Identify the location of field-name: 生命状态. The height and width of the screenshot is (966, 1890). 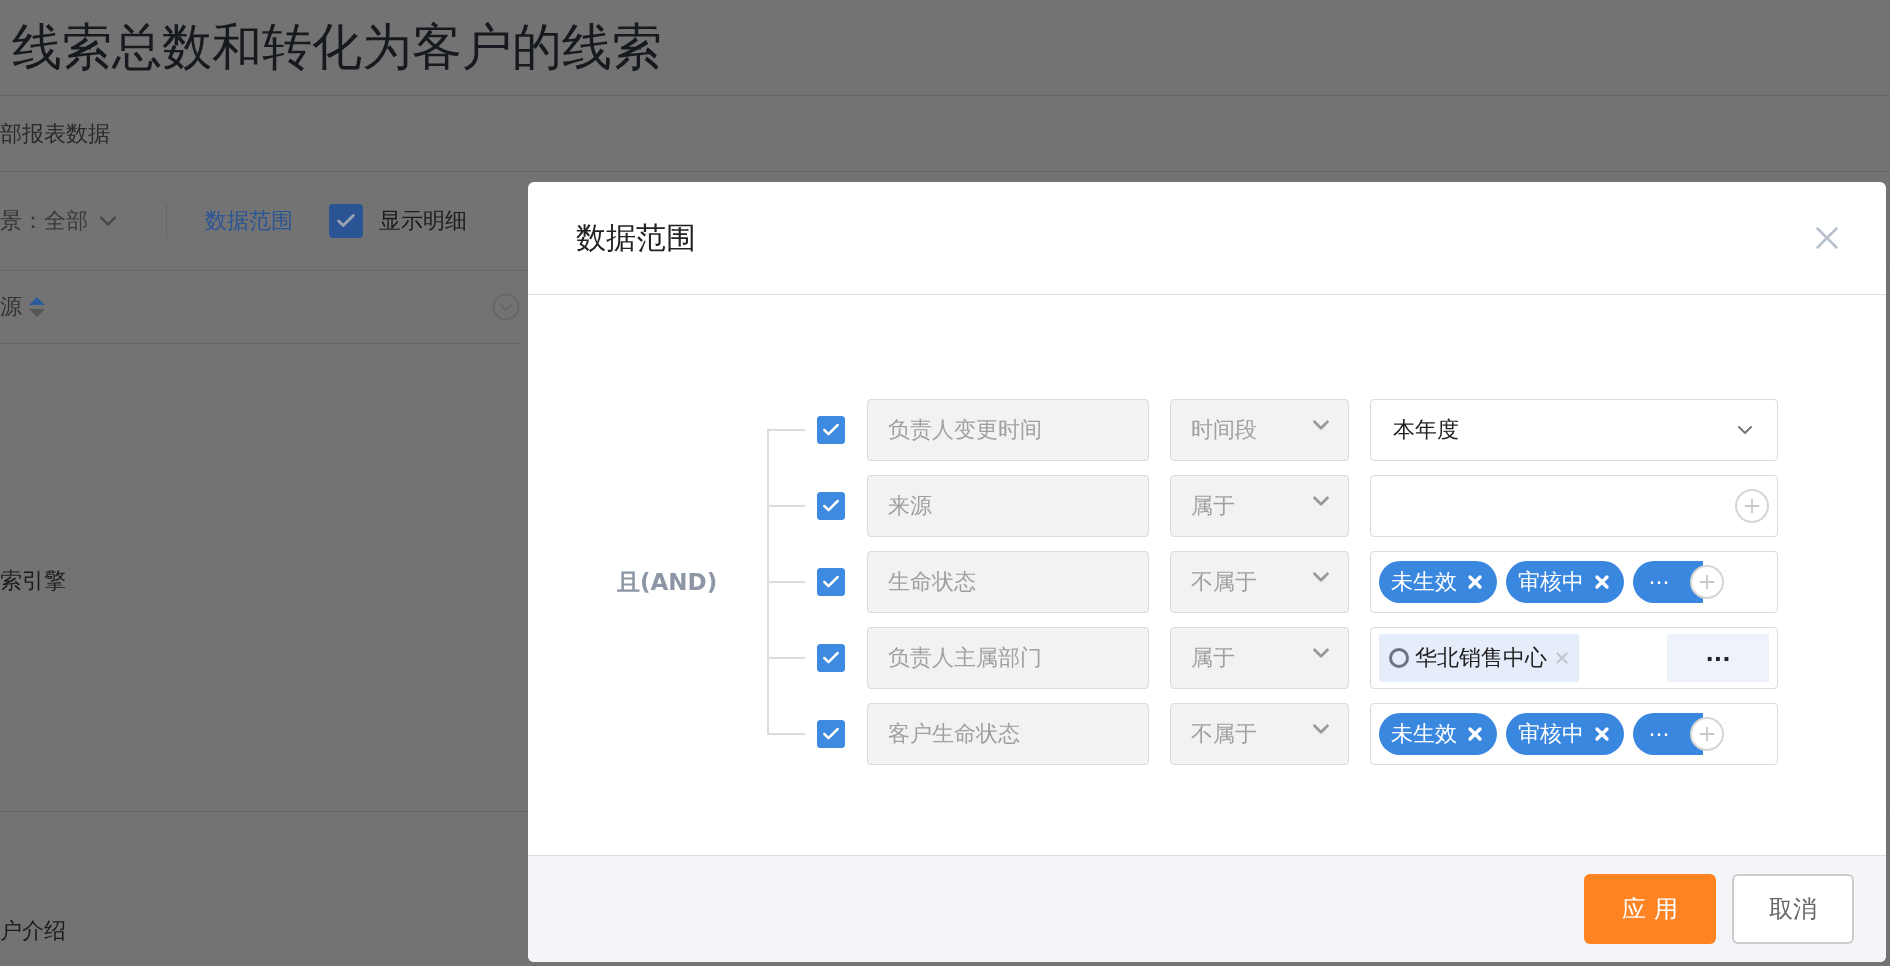
(1008, 582).